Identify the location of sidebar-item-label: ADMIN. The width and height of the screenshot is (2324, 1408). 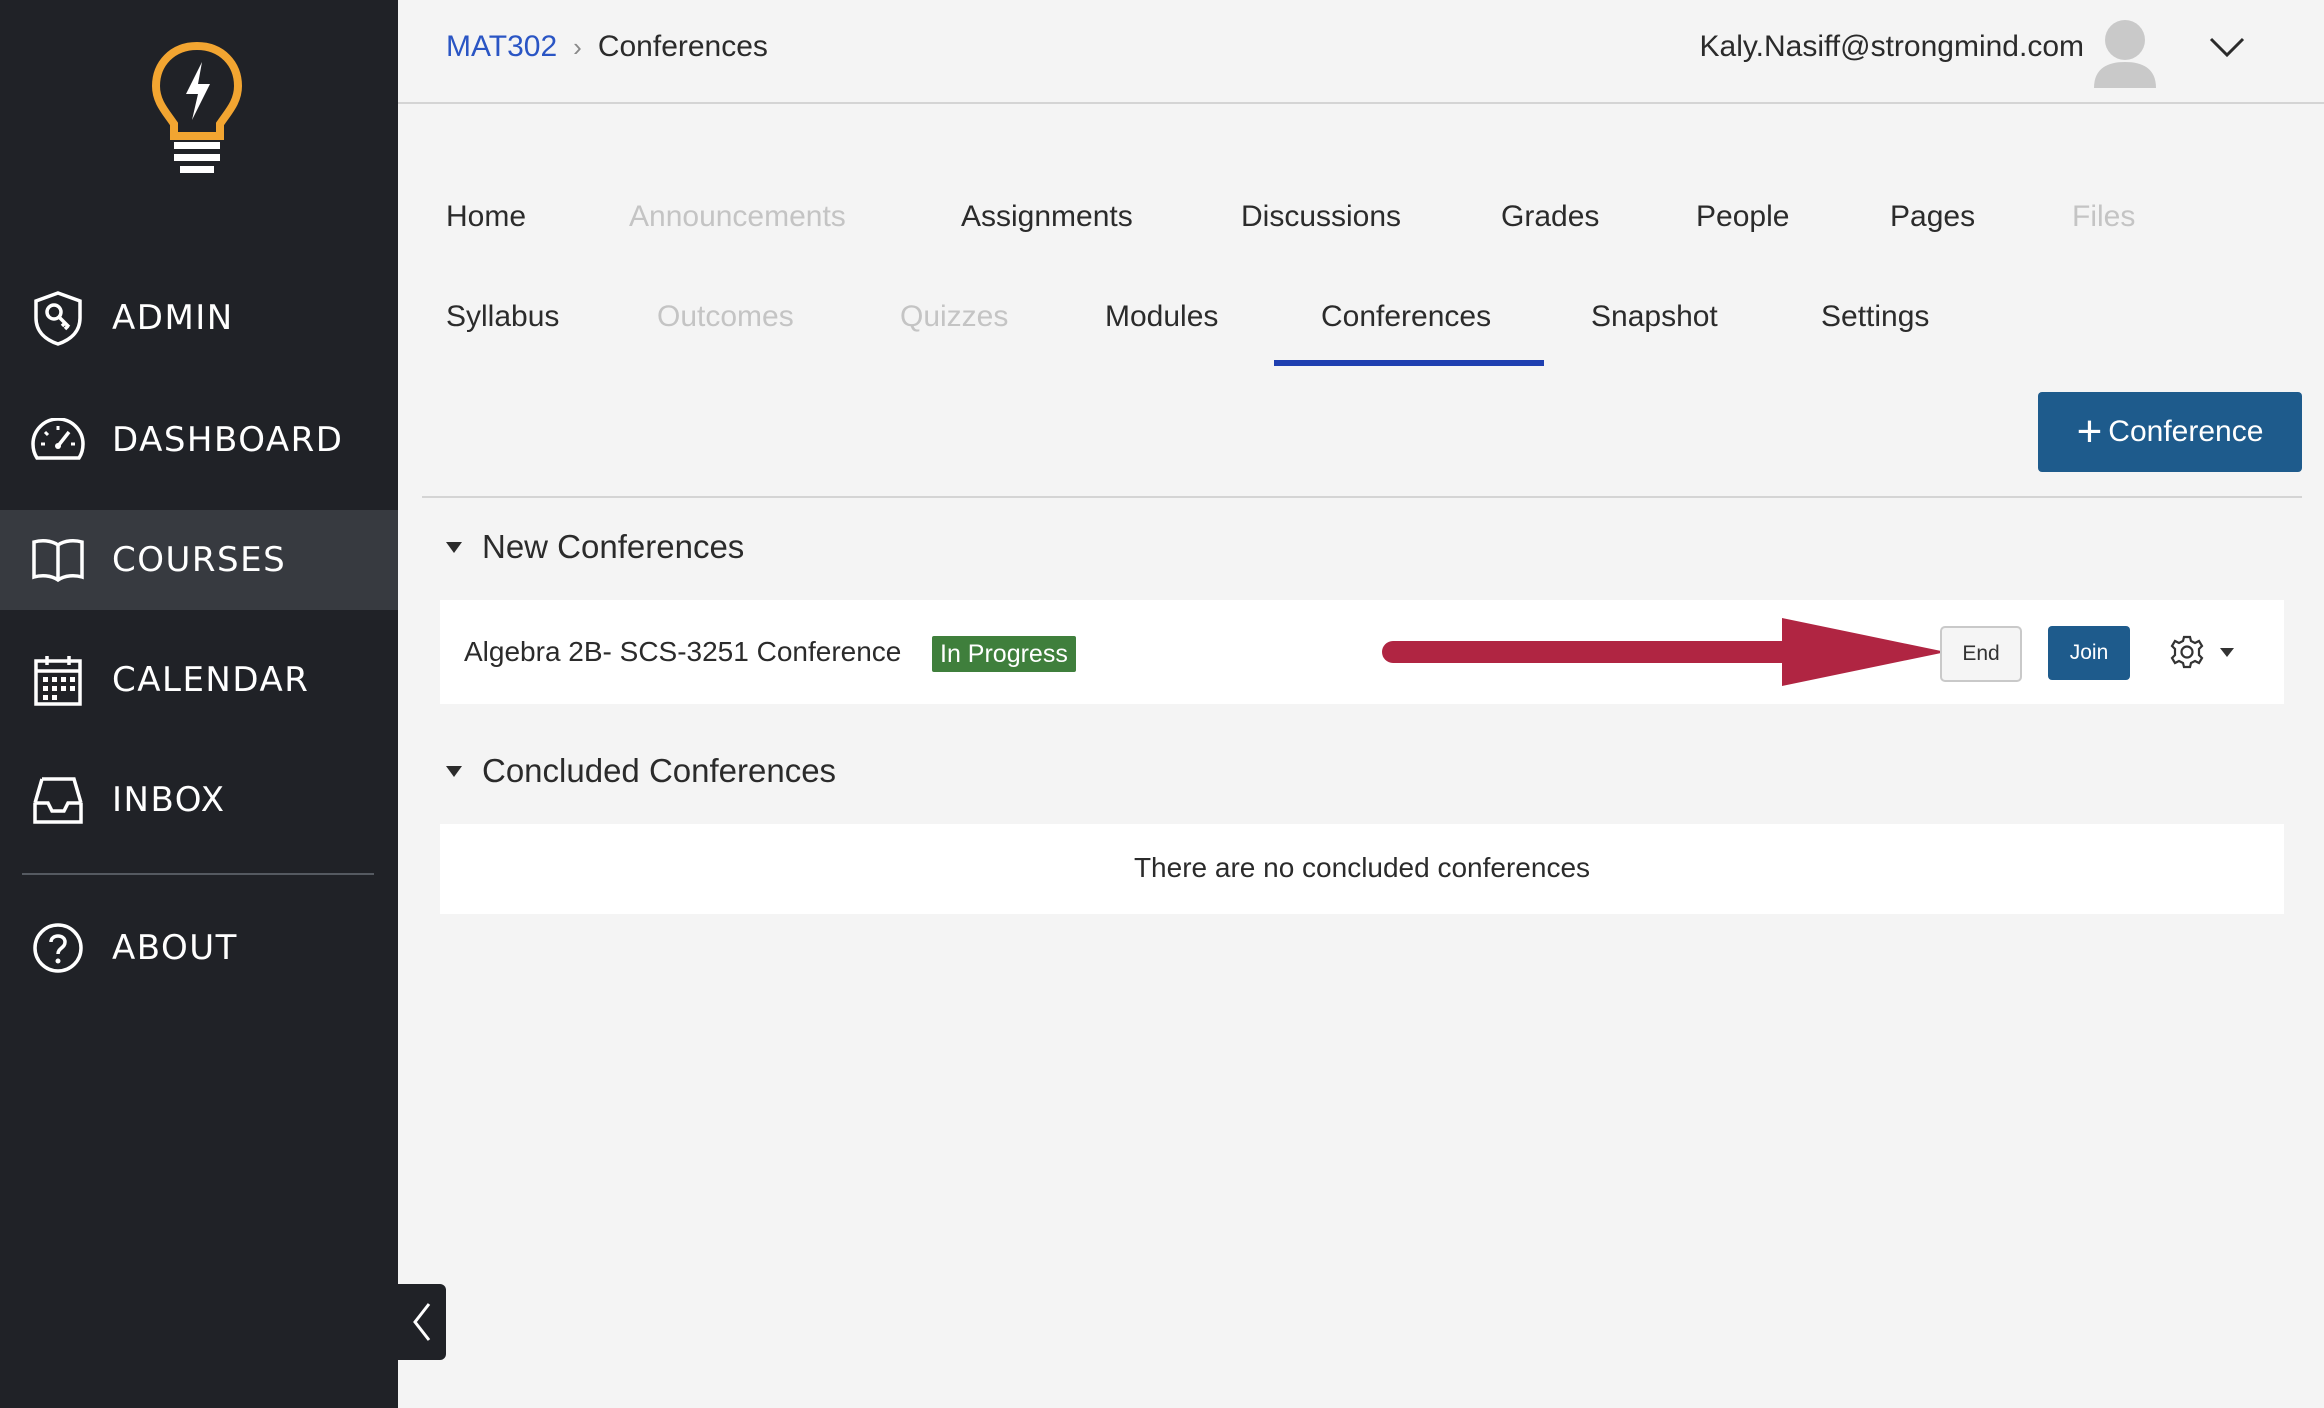
(173, 318).